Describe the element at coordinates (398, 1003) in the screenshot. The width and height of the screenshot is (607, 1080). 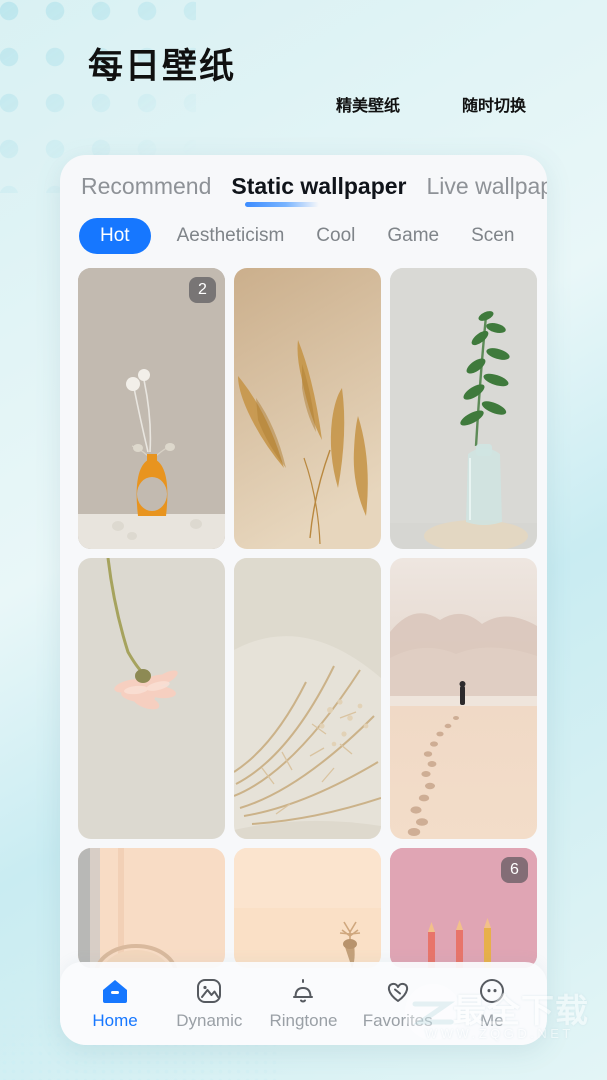
I see `nav-item-favorites: Favorites` at that location.